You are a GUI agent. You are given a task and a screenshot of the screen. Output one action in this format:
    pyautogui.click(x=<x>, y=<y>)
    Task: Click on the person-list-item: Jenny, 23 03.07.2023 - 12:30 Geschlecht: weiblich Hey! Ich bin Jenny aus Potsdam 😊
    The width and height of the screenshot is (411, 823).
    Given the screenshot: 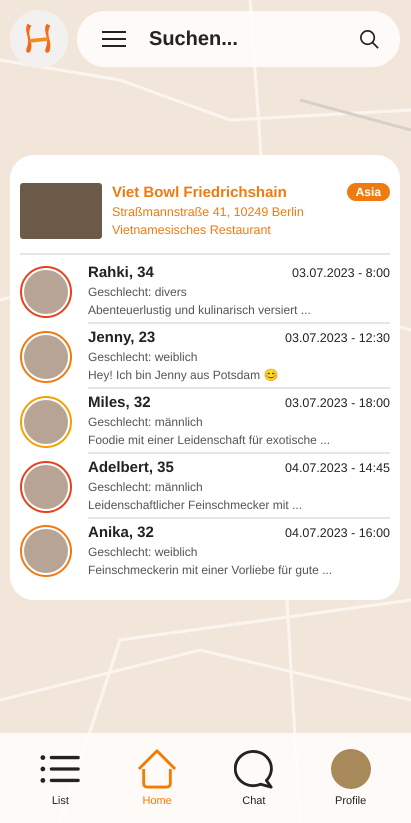 What is the action you would take?
    pyautogui.click(x=205, y=356)
    